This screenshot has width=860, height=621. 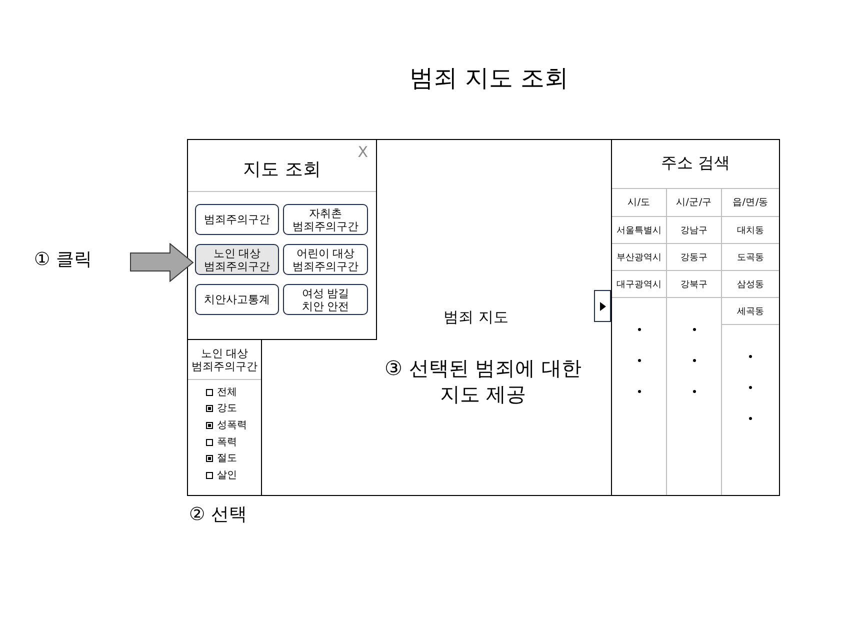 I want to click on checkbox-label: 폭력, so click(x=227, y=442).